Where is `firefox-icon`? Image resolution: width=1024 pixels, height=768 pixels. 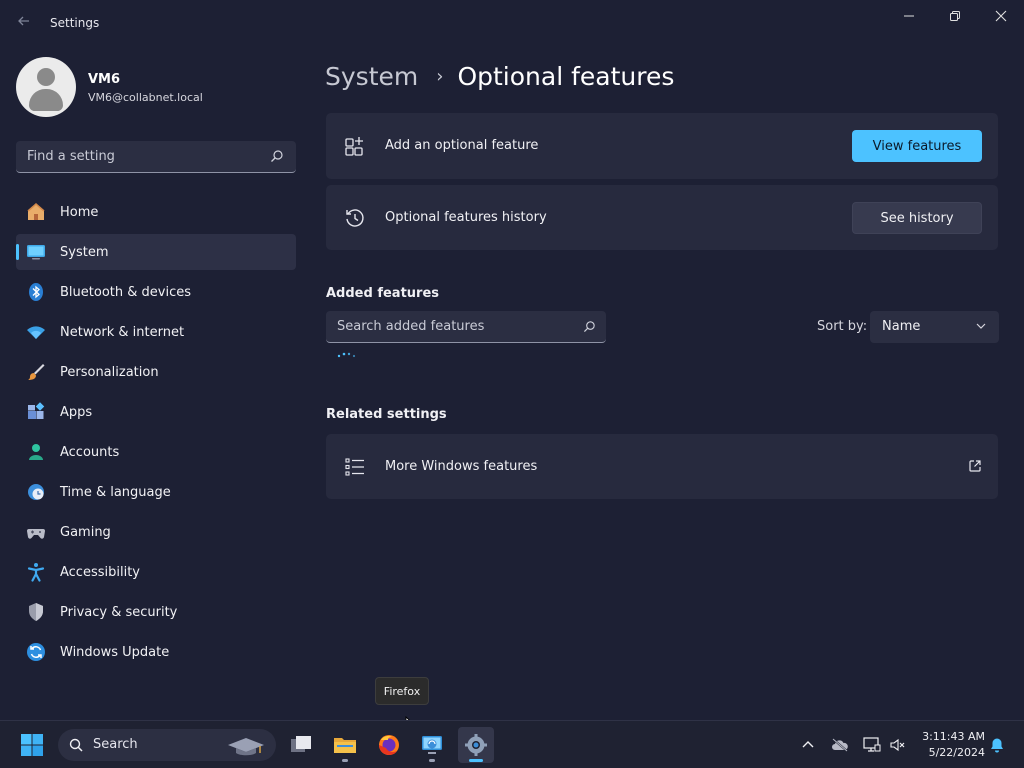
firefox-icon is located at coordinates (389, 745).